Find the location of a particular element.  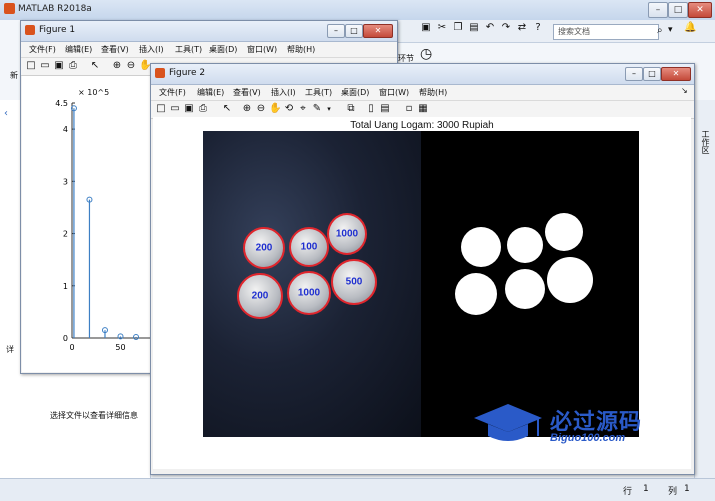

workspace-strip: 工作区 is located at coordinates (704, 289).